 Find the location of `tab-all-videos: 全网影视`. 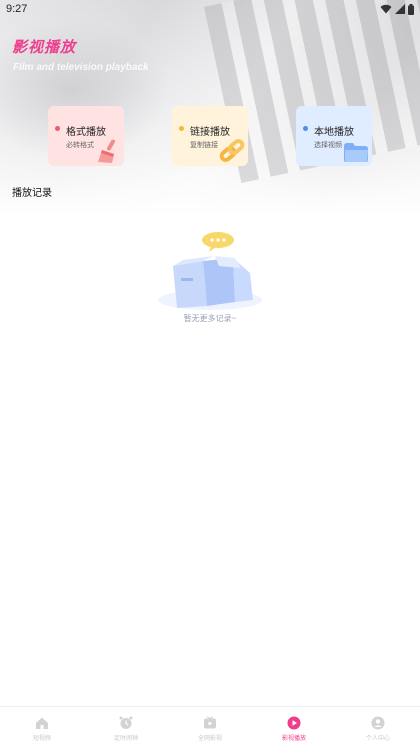

tab-all-videos: 全网影视 is located at coordinates (210, 727).